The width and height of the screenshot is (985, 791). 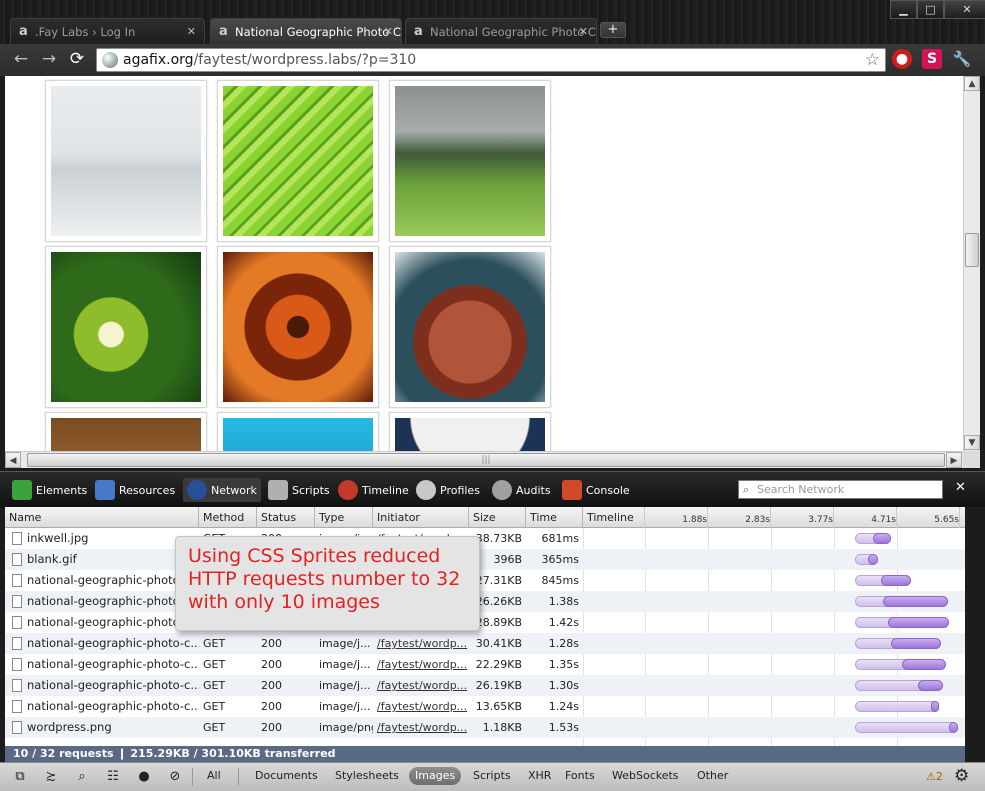 I want to click on cell-name: blank.gif, so click(x=102, y=559).